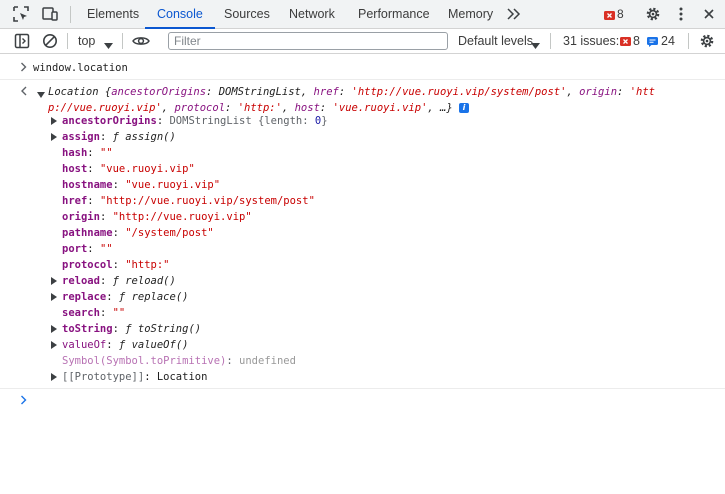 The height and width of the screenshot is (494, 725). What do you see at coordinates (81, 217) in the screenshot?
I see `prop-key: origin` at bounding box center [81, 217].